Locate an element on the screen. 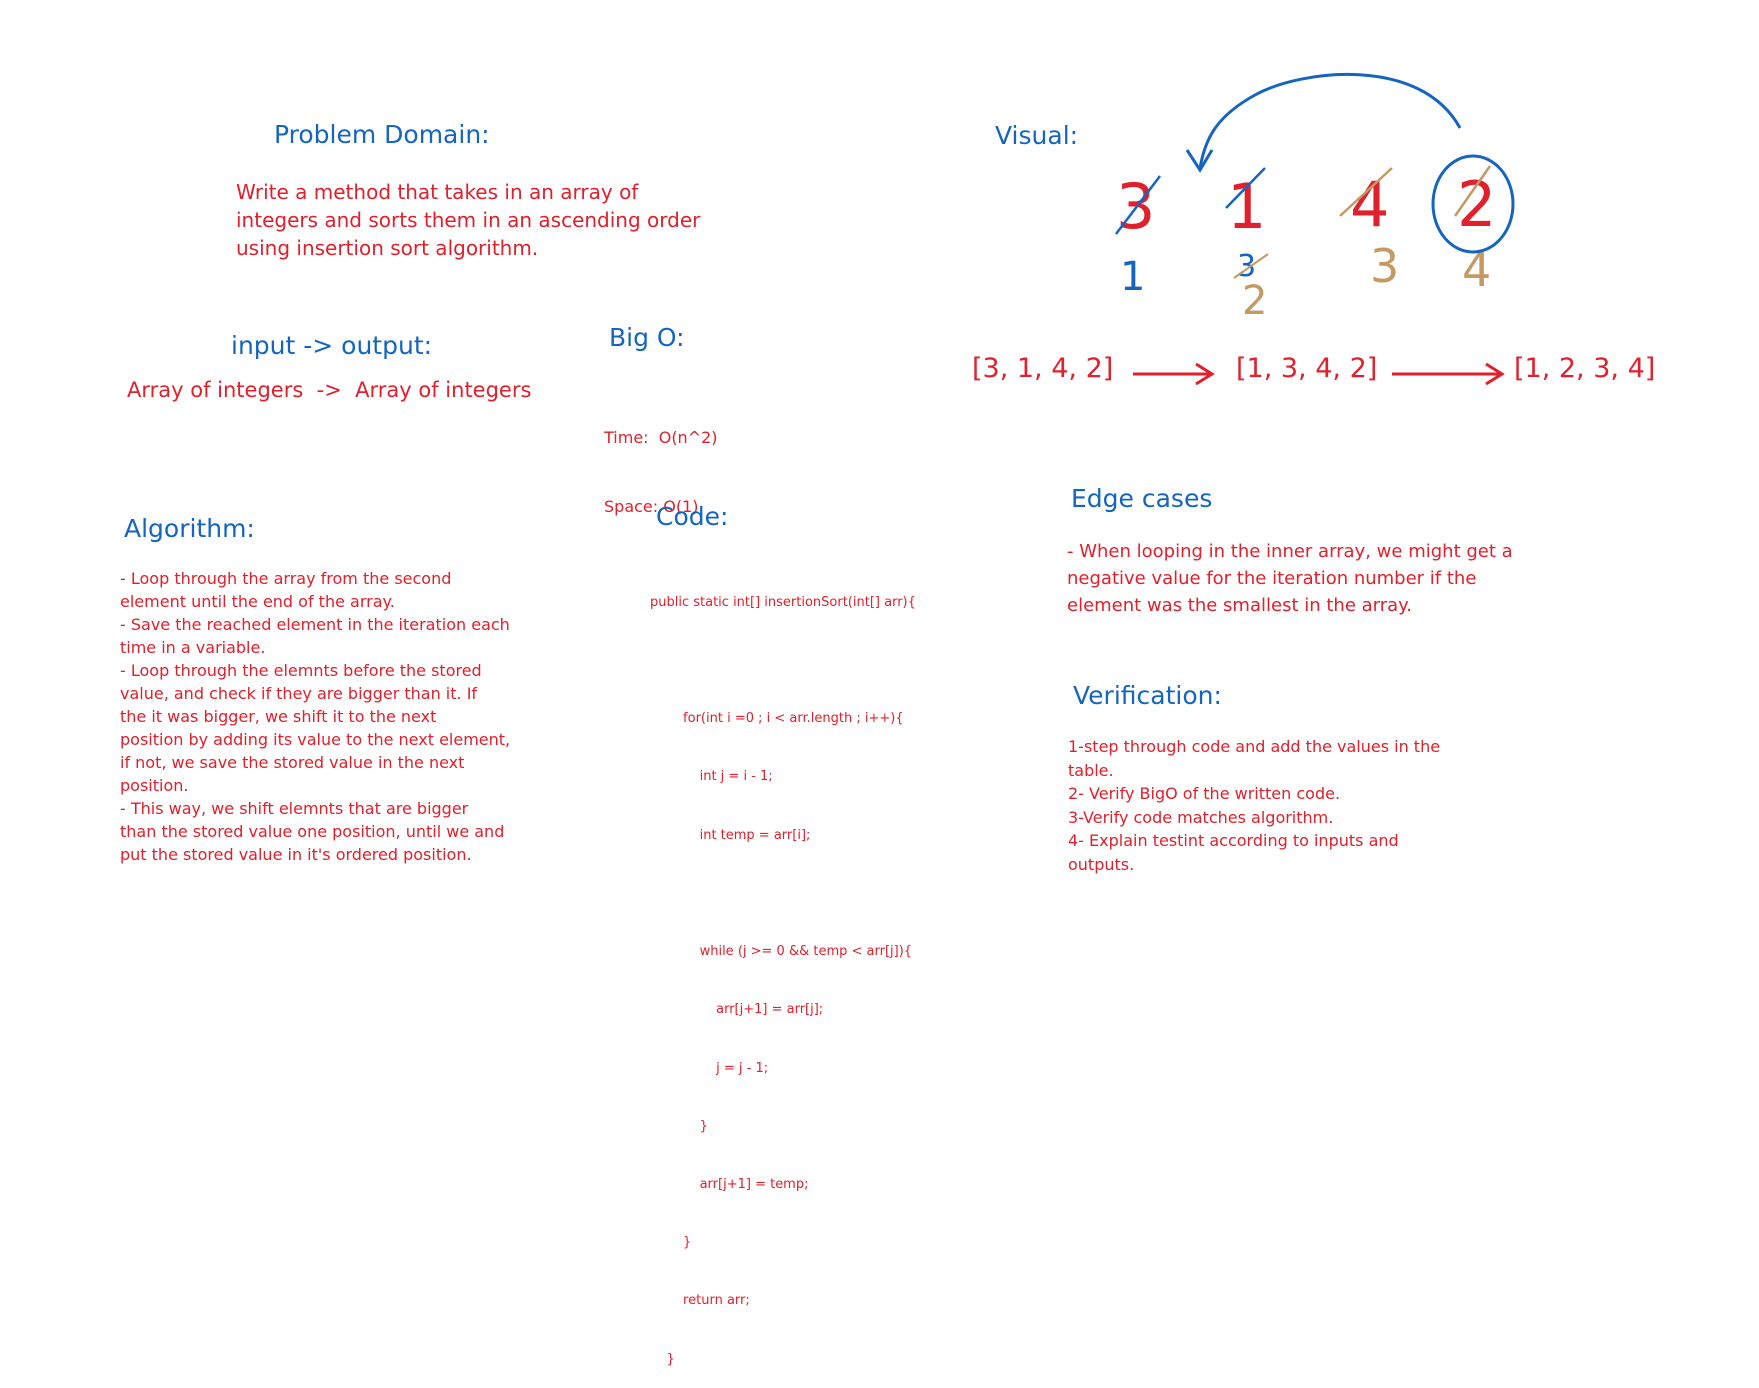 The width and height of the screenshot is (1759, 1388). edge-cases-heading: Edge cases is located at coordinates (1142, 498).